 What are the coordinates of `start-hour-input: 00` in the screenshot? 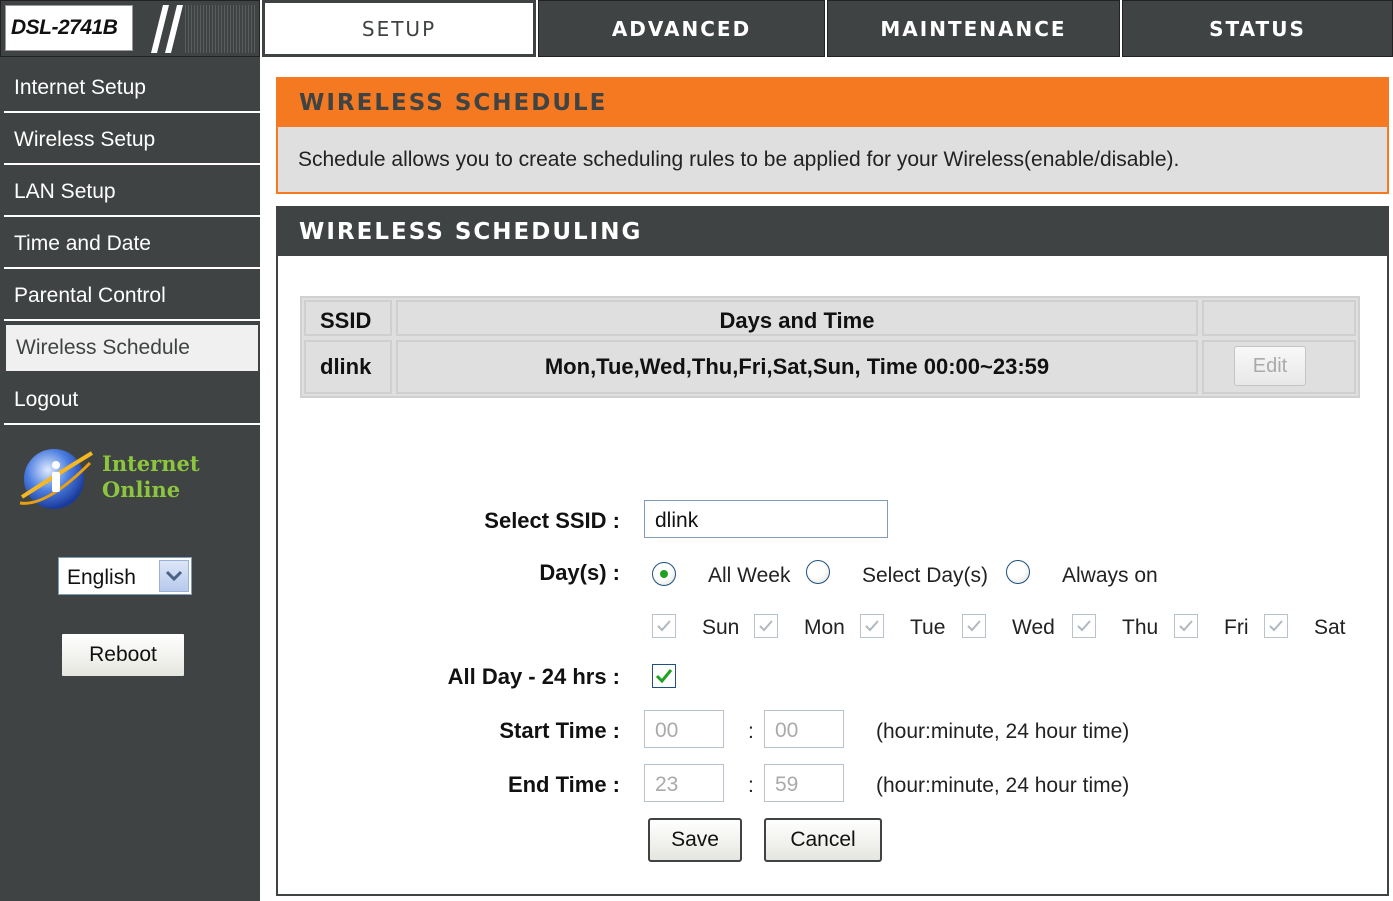 It's located at (684, 729).